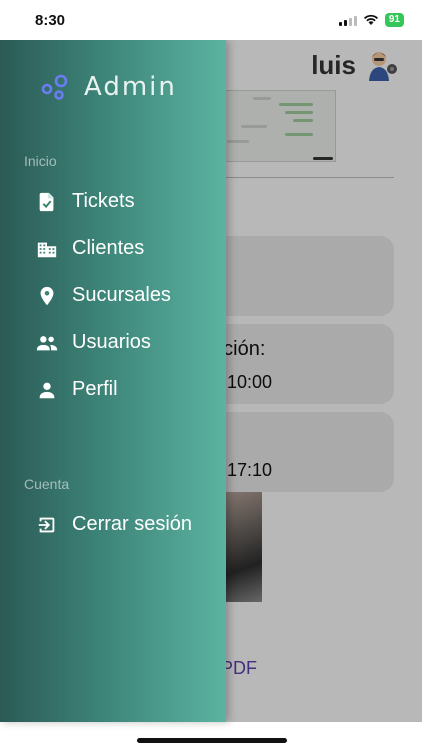  What do you see at coordinates (47, 295) in the screenshot?
I see `location-pin-icon` at bounding box center [47, 295].